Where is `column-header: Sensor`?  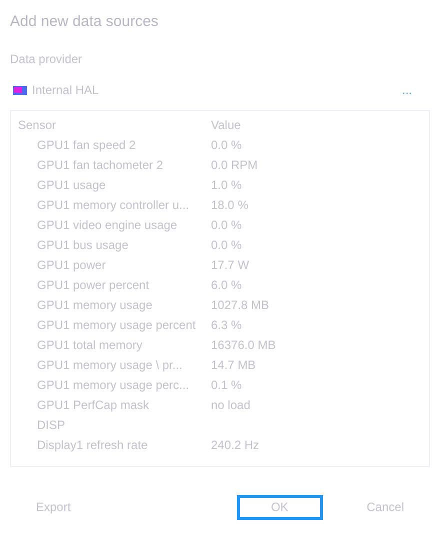
column-header: Sensor is located at coordinates (37, 125).